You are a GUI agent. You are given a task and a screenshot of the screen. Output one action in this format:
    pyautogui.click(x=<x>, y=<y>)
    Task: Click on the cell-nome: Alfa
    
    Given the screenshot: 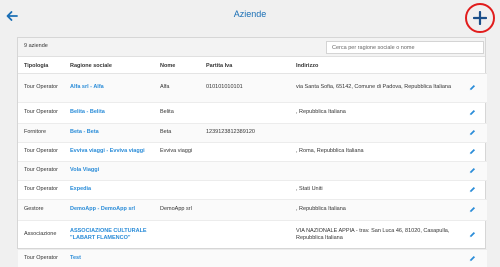 What is the action you would take?
    pyautogui.click(x=177, y=88)
    